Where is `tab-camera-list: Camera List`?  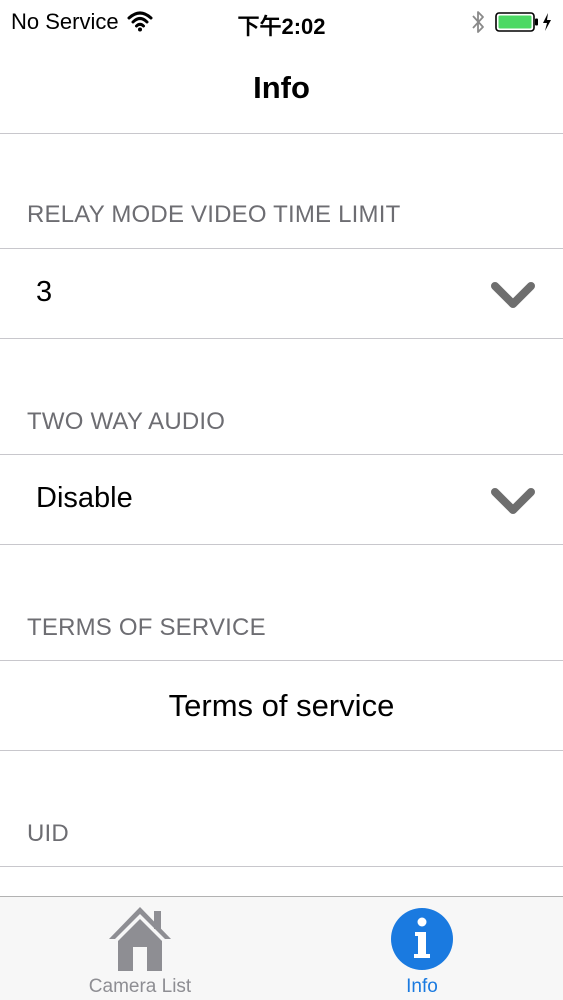
tab-camera-list: Camera List is located at coordinates (140, 948).